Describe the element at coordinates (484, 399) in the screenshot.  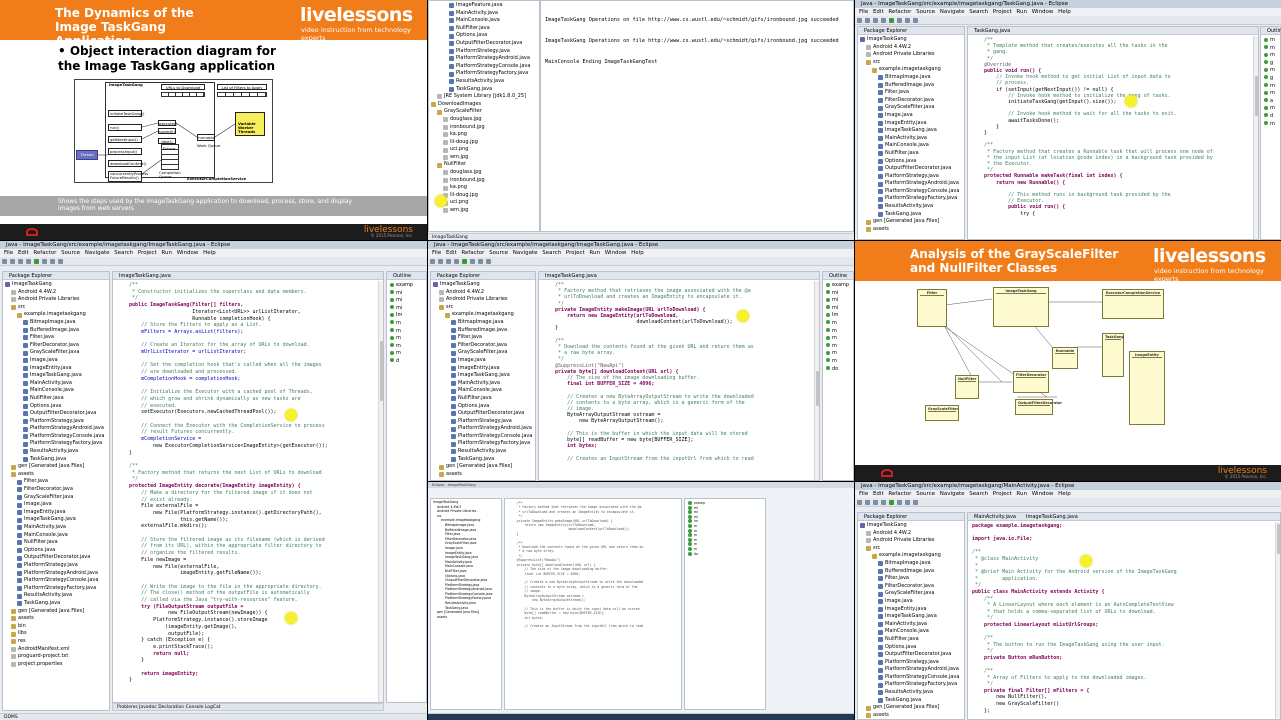
I see `tree-item: NullFilter.java` at that location.